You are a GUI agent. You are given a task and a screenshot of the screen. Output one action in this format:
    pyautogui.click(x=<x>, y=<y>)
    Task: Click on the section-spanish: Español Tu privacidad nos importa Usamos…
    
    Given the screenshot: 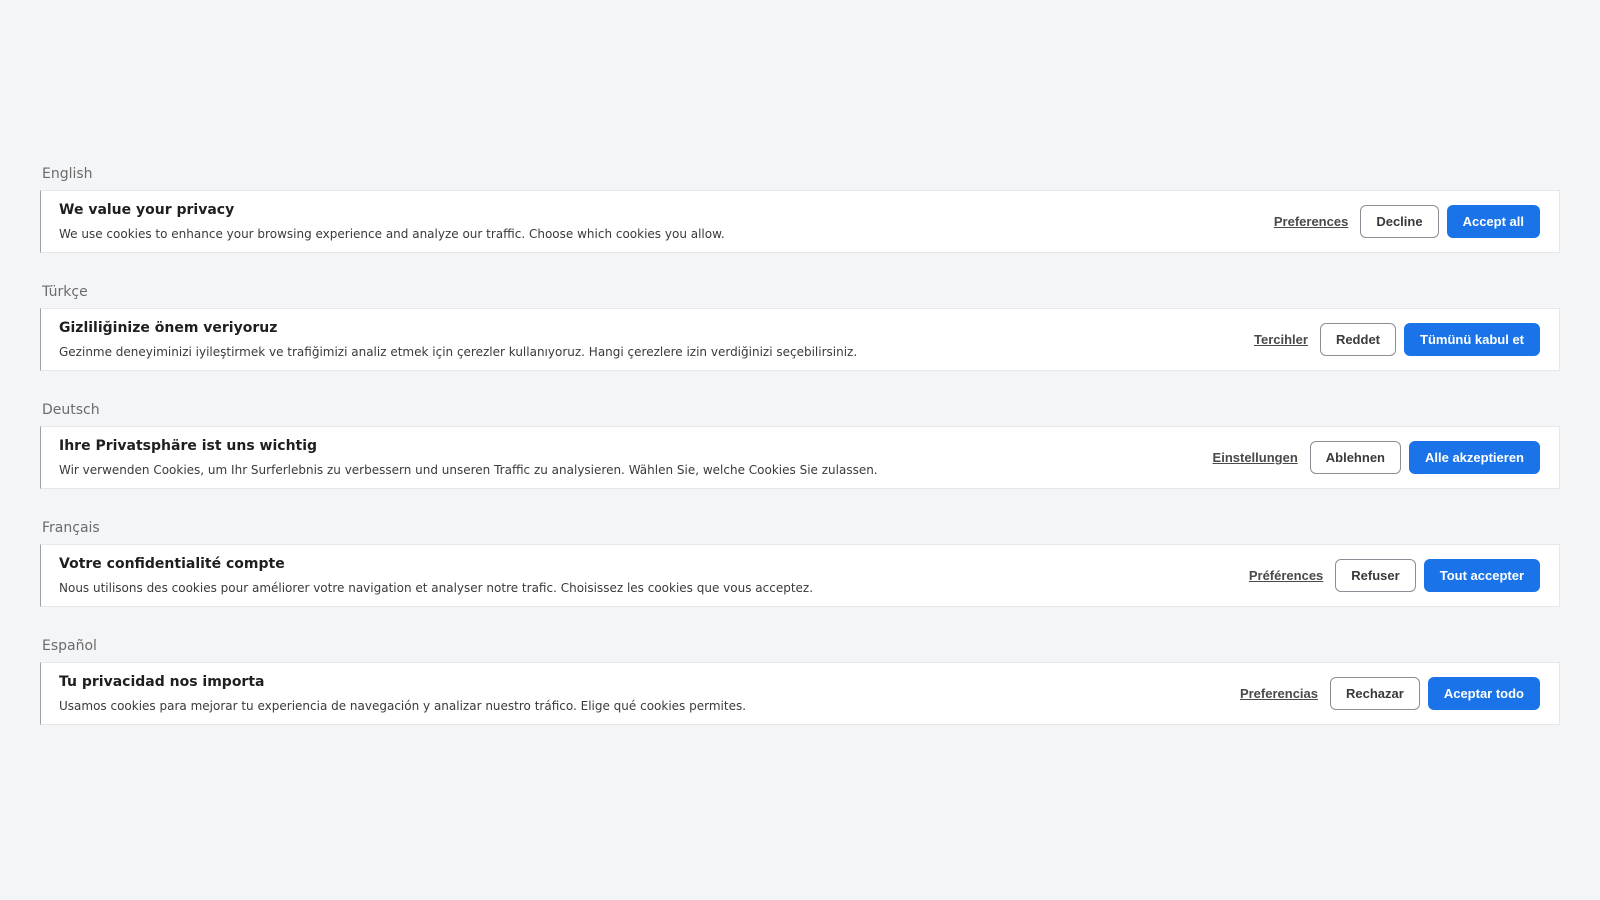 What is the action you would take?
    pyautogui.click(x=800, y=681)
    